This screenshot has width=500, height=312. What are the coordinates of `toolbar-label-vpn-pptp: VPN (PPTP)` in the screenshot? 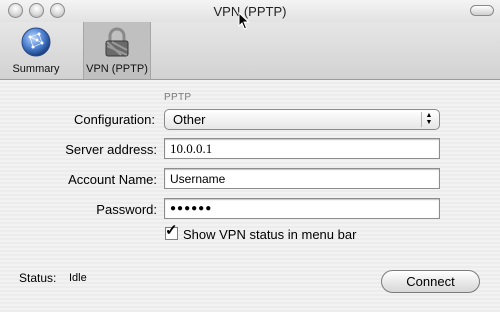 It's located at (117, 69).